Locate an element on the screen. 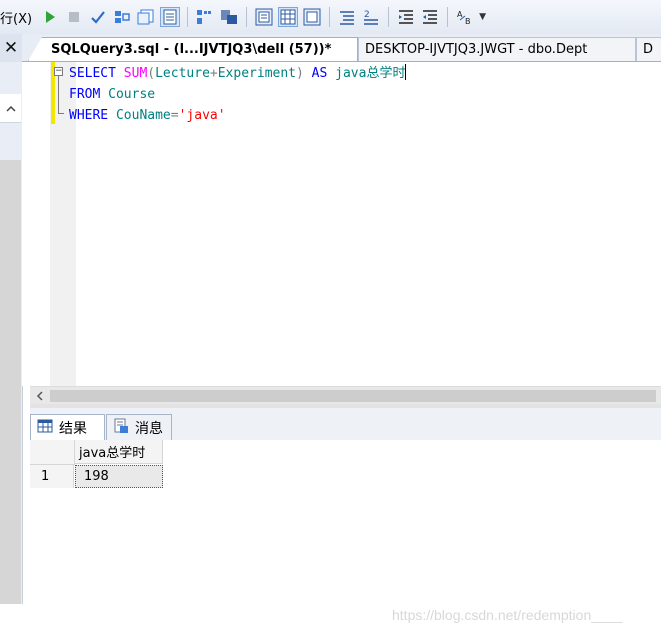 This screenshot has width=661, height=623. plus-operator: + is located at coordinates (213, 73).